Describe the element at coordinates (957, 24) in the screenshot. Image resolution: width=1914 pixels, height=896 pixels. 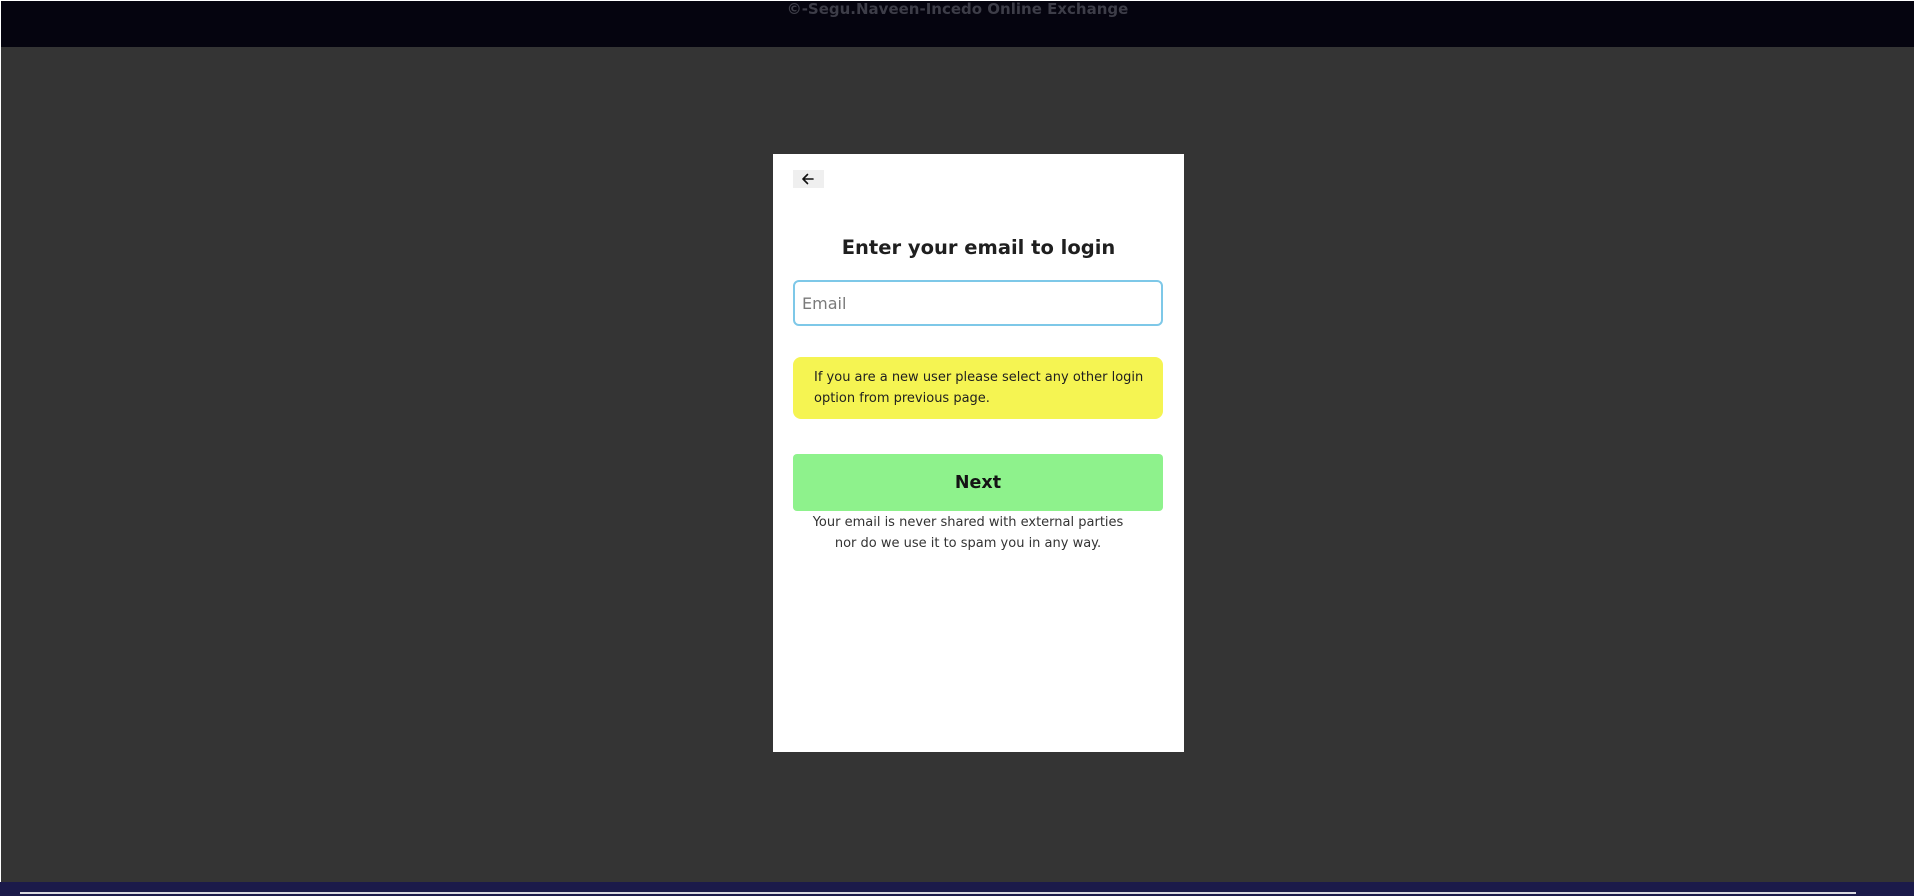
I see `top-header-bar: ©-Segu.Naveen-Incedo Online Exchange` at that location.